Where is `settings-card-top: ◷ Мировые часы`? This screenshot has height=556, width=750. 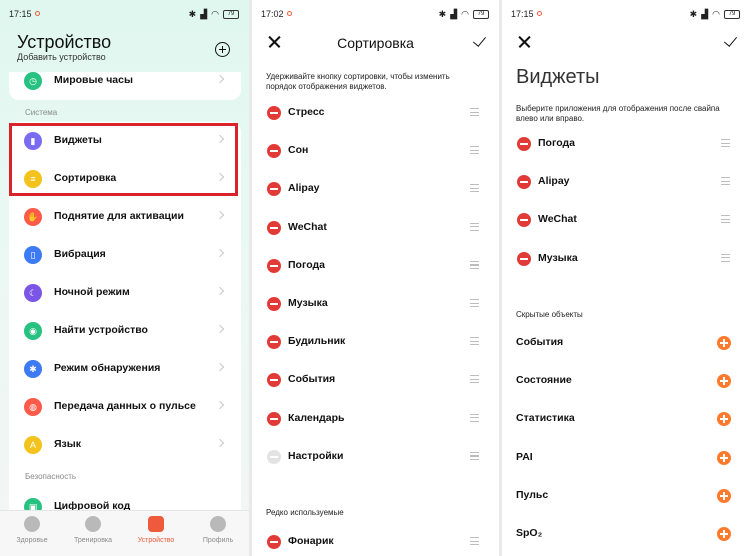 settings-card-top: ◷ Мировые часы is located at coordinates (125, 86).